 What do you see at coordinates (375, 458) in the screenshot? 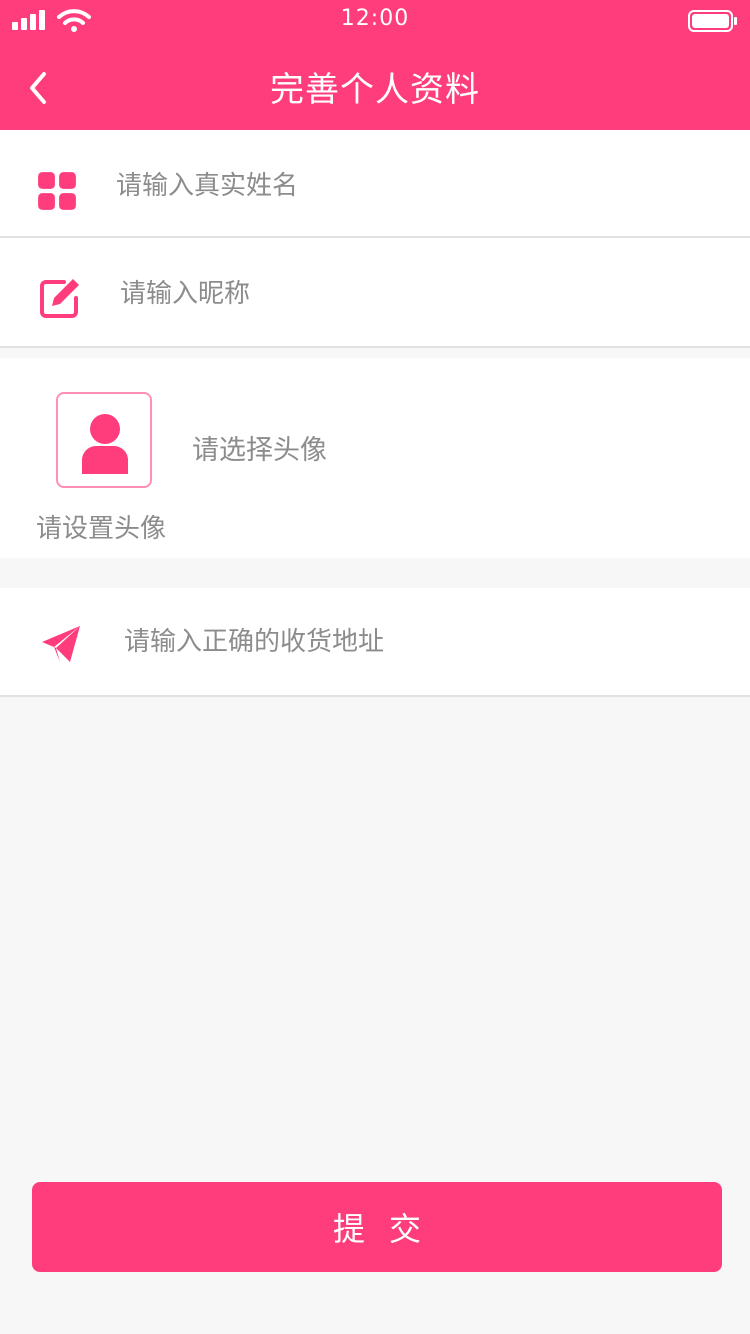
I see `avatar-section: 请设置头像 请选择头像` at bounding box center [375, 458].